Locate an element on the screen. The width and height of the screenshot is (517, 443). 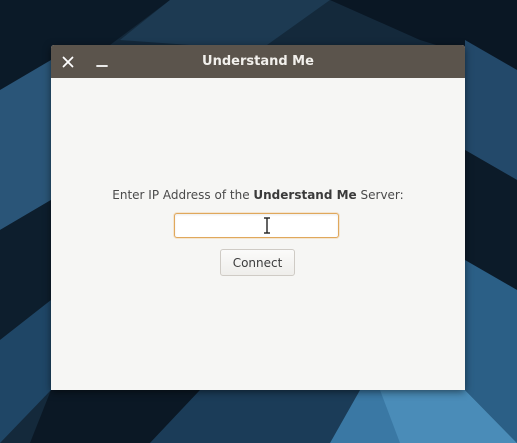
ip-address-input is located at coordinates (256, 225).